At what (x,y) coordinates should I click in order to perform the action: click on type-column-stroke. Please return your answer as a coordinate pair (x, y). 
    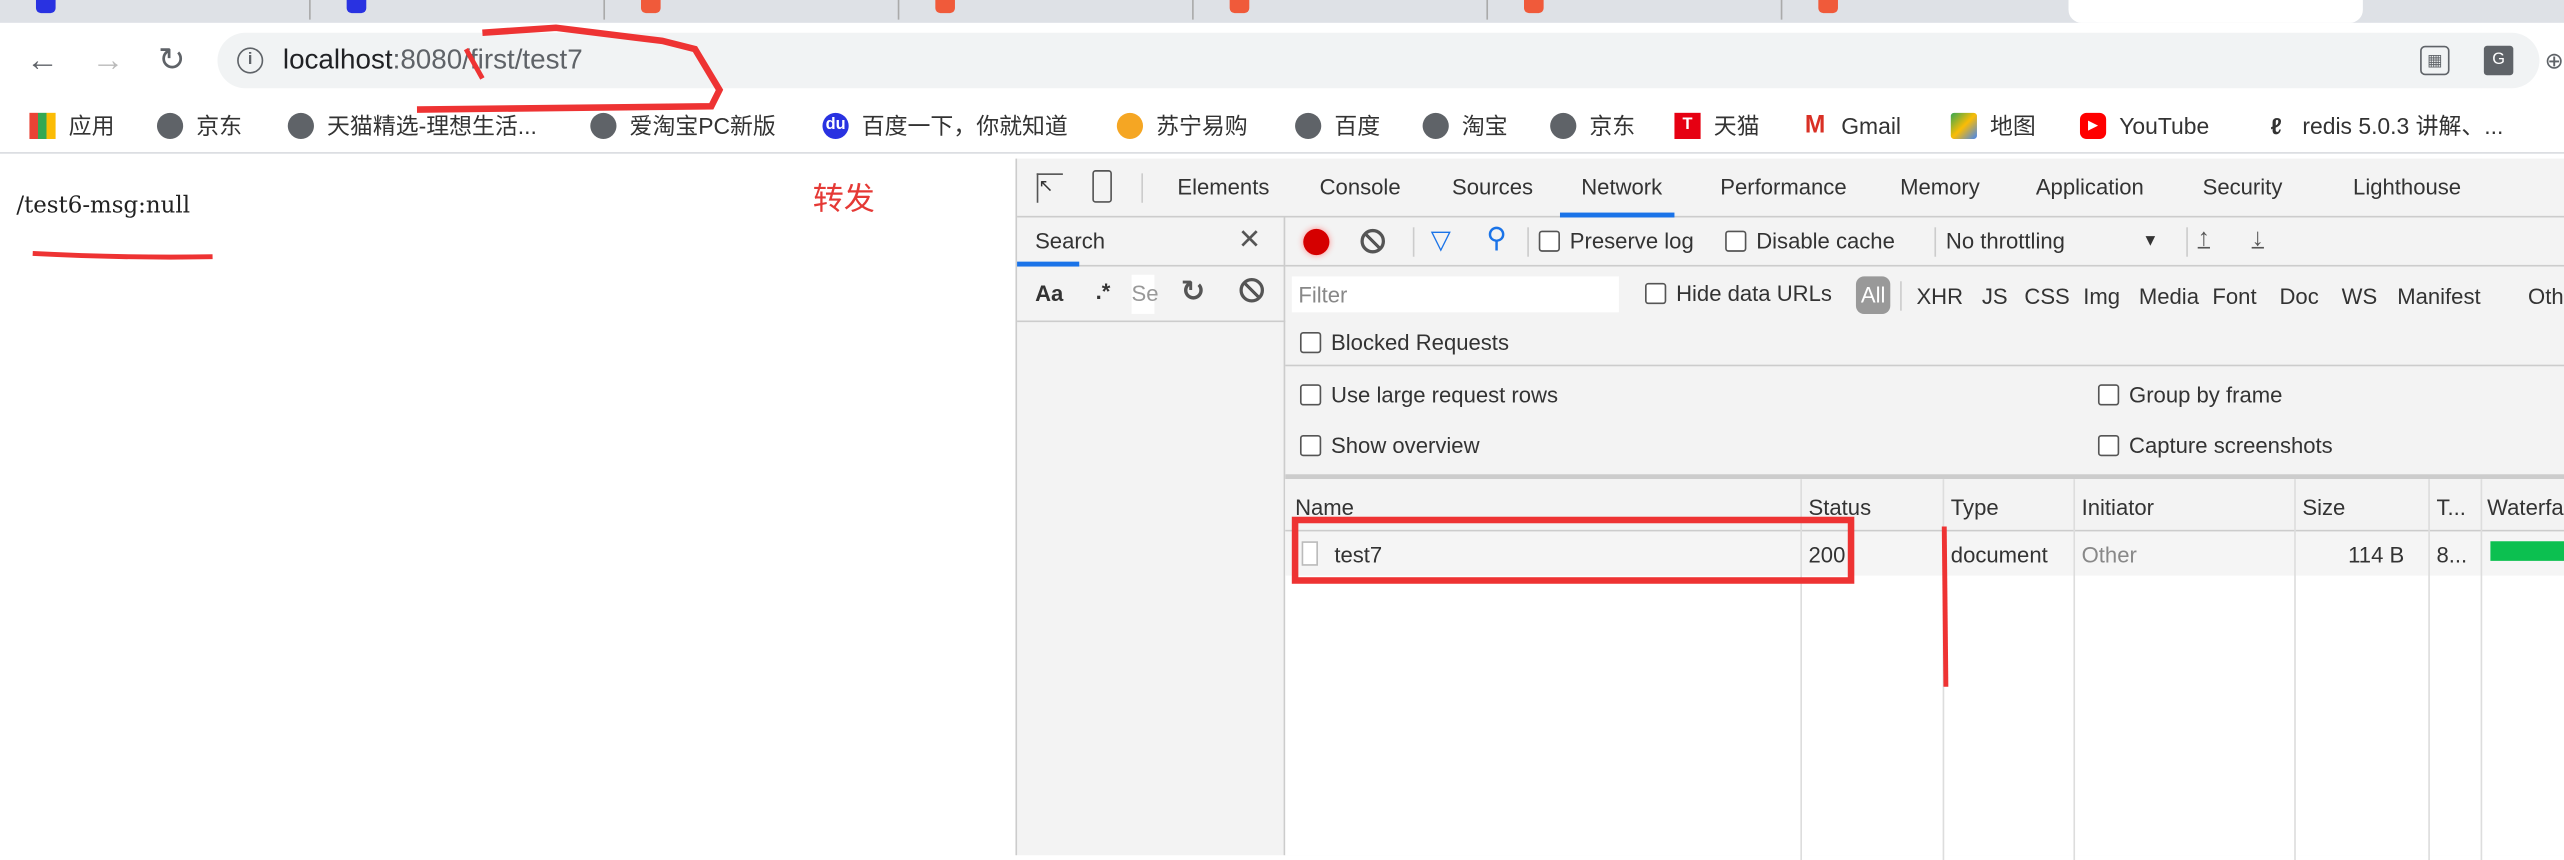
    Looking at the image, I should click on (1945, 606).